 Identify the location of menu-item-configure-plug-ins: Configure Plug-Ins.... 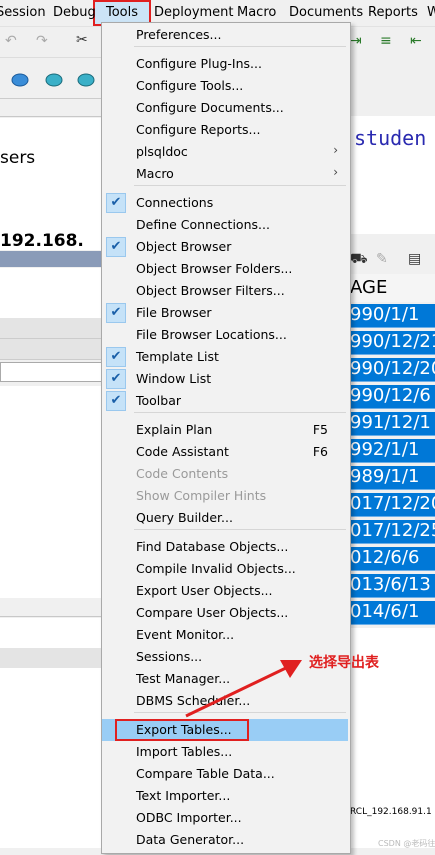
(225, 64).